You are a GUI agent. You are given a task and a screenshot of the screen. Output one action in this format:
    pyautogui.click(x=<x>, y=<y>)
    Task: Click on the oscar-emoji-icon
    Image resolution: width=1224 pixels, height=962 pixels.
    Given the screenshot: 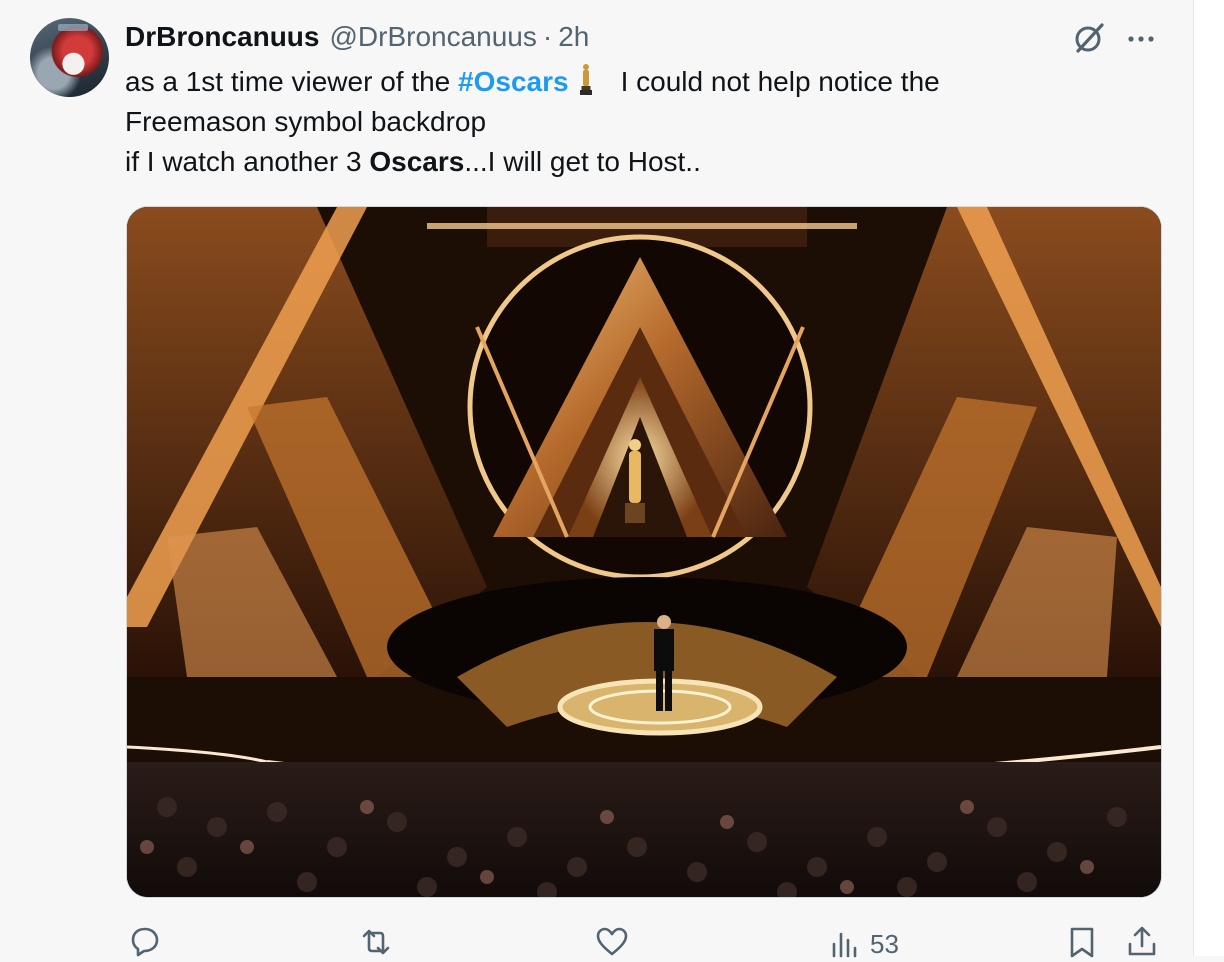 What is the action you would take?
    pyautogui.click(x=585, y=79)
    